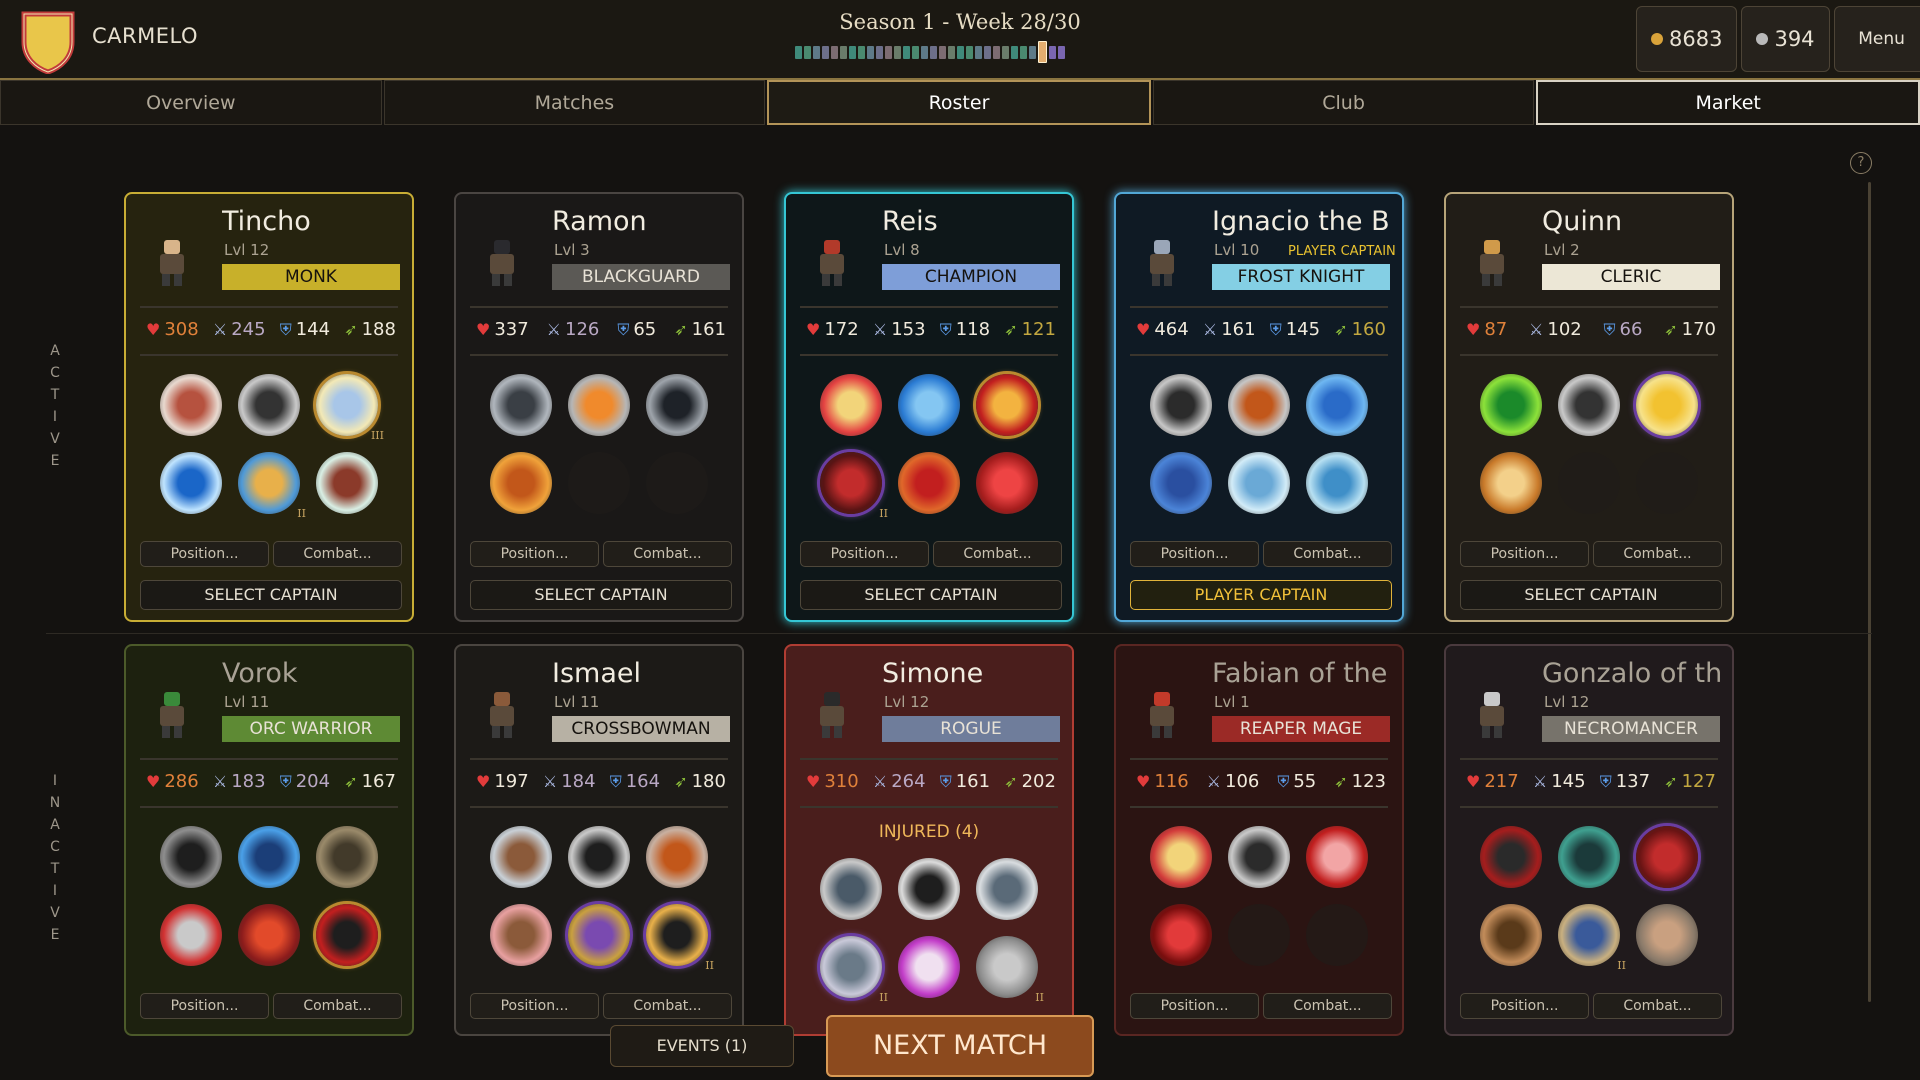  I want to click on help-button: ?, so click(1861, 163).